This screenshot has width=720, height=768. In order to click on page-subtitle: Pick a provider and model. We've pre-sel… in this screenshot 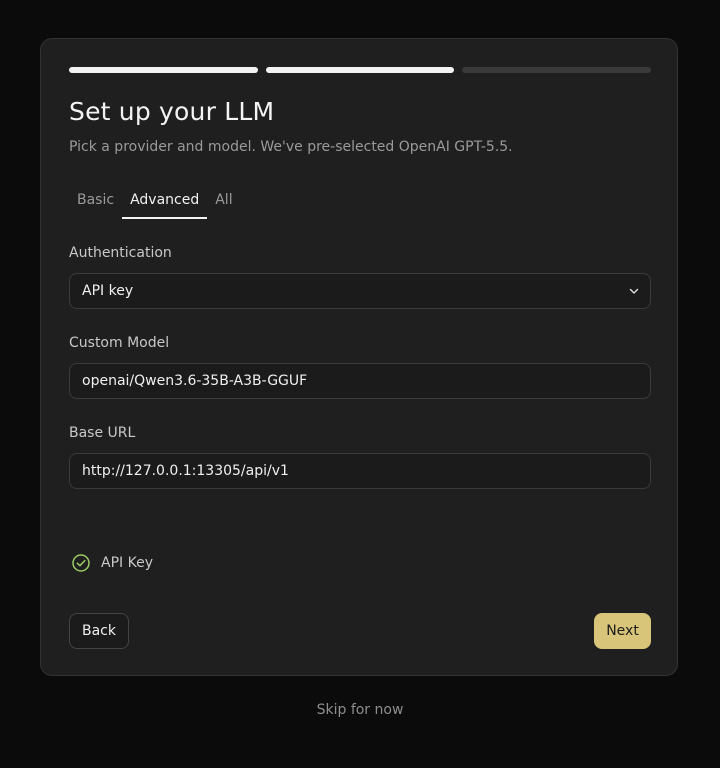, I will do `click(291, 147)`.